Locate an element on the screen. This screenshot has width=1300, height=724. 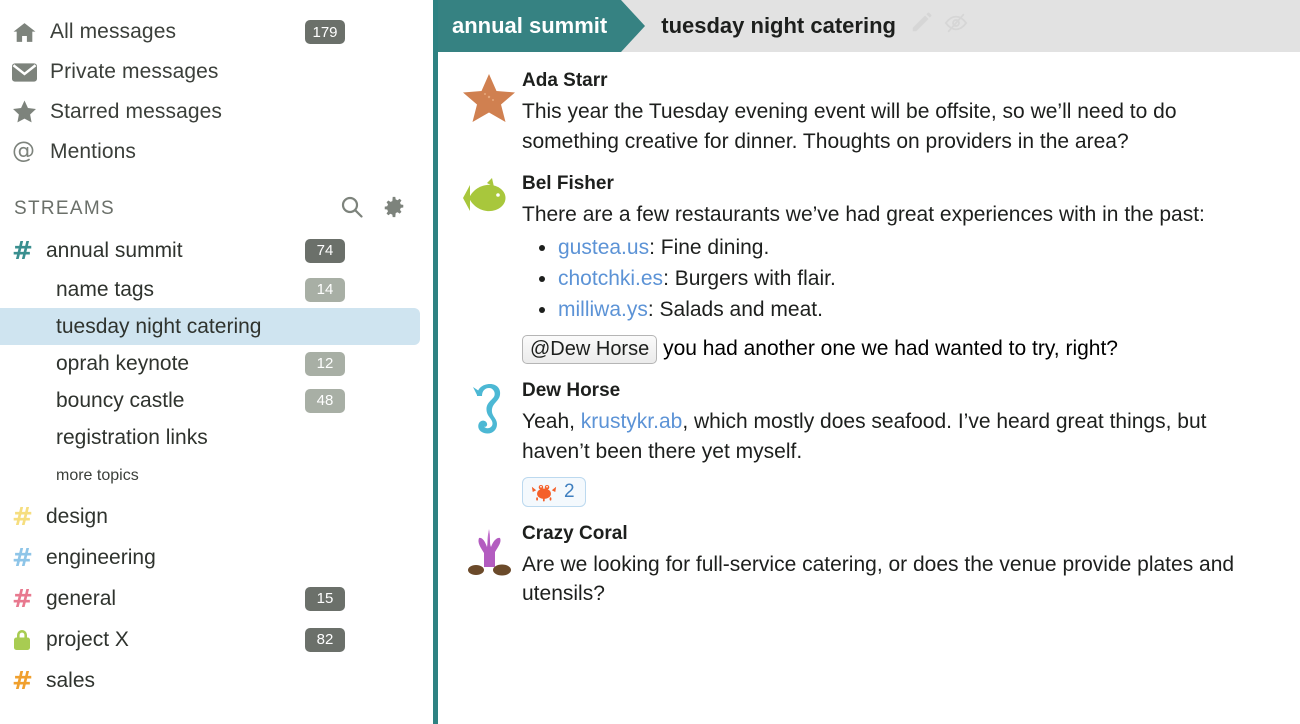
sidebar-item-label: Mentions is located at coordinates (93, 151).